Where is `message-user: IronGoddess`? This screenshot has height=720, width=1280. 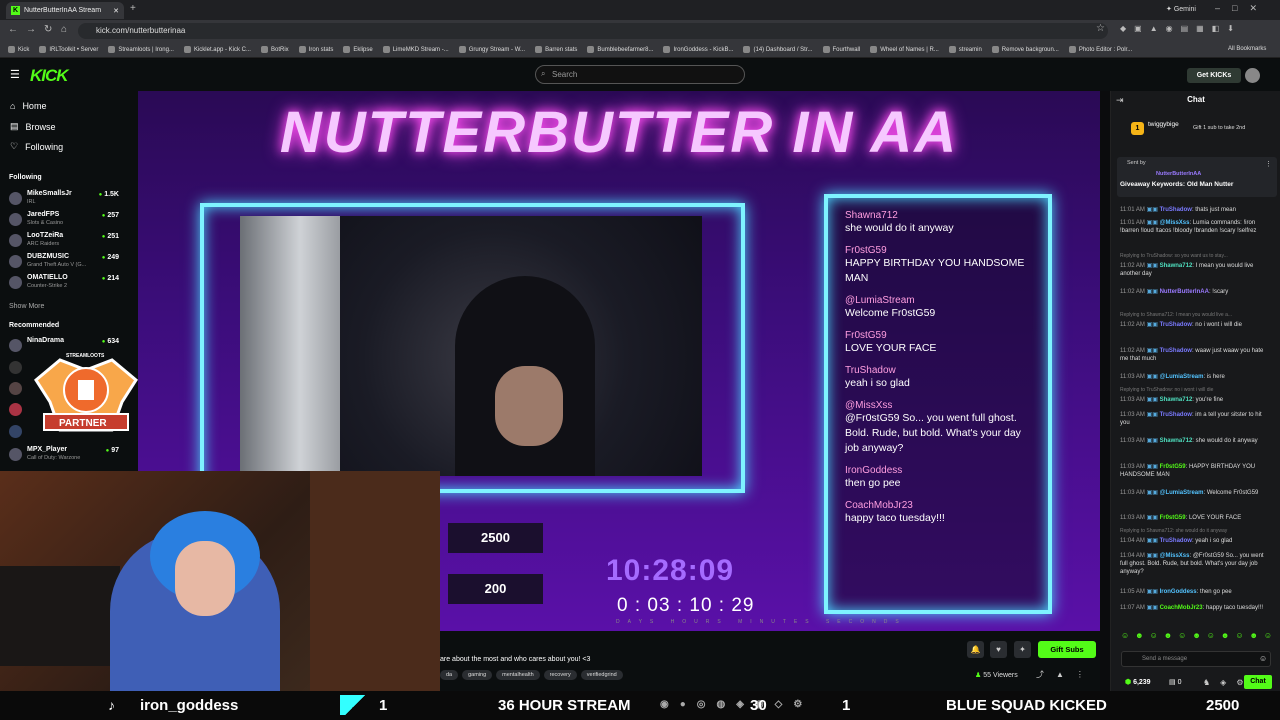 message-user: IronGoddess is located at coordinates (1178, 592).